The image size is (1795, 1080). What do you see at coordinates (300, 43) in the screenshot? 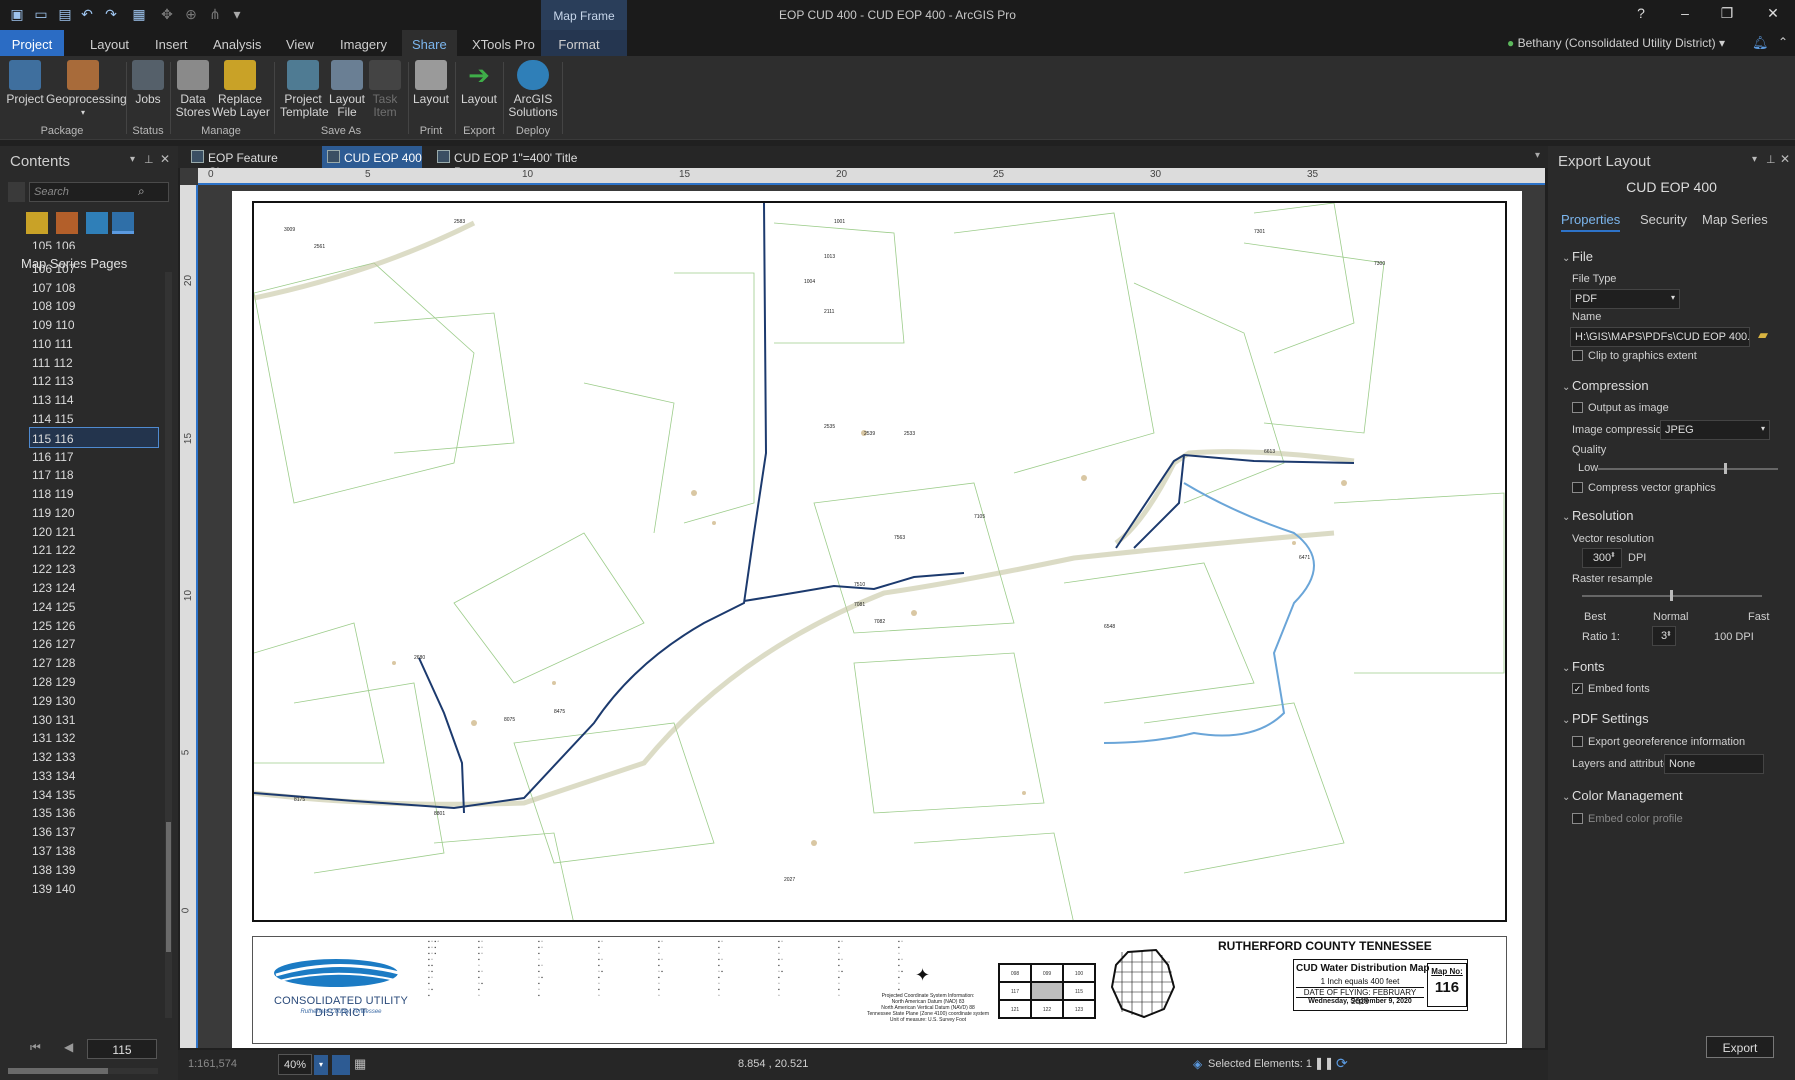
I see `tab-view: View` at bounding box center [300, 43].